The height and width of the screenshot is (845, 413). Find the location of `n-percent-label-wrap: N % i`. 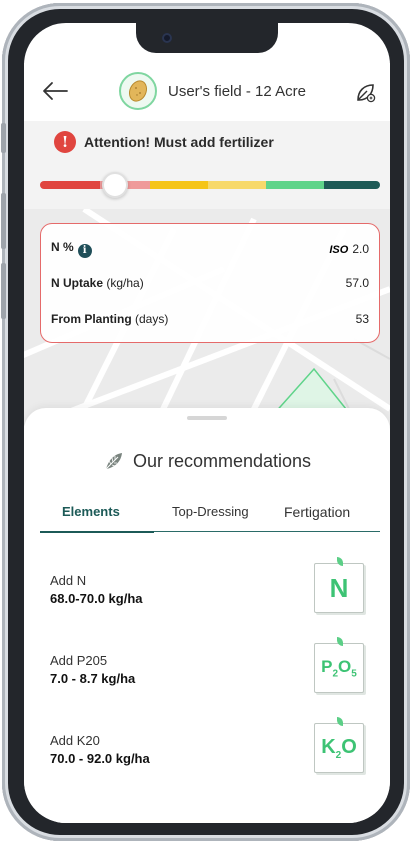

n-percent-label-wrap: N % i is located at coordinates (71, 249).